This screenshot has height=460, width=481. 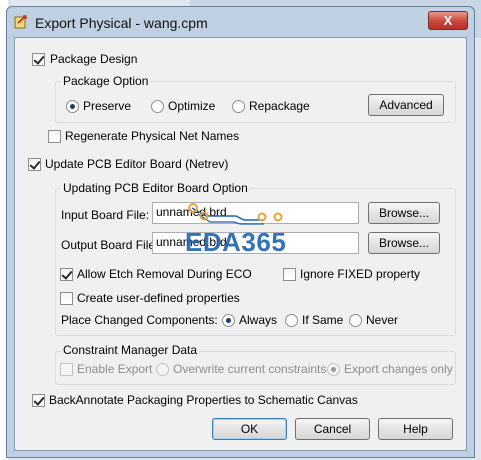 What do you see at coordinates (115, 369) in the screenshot?
I see `enable-export-label: Enable Export` at bounding box center [115, 369].